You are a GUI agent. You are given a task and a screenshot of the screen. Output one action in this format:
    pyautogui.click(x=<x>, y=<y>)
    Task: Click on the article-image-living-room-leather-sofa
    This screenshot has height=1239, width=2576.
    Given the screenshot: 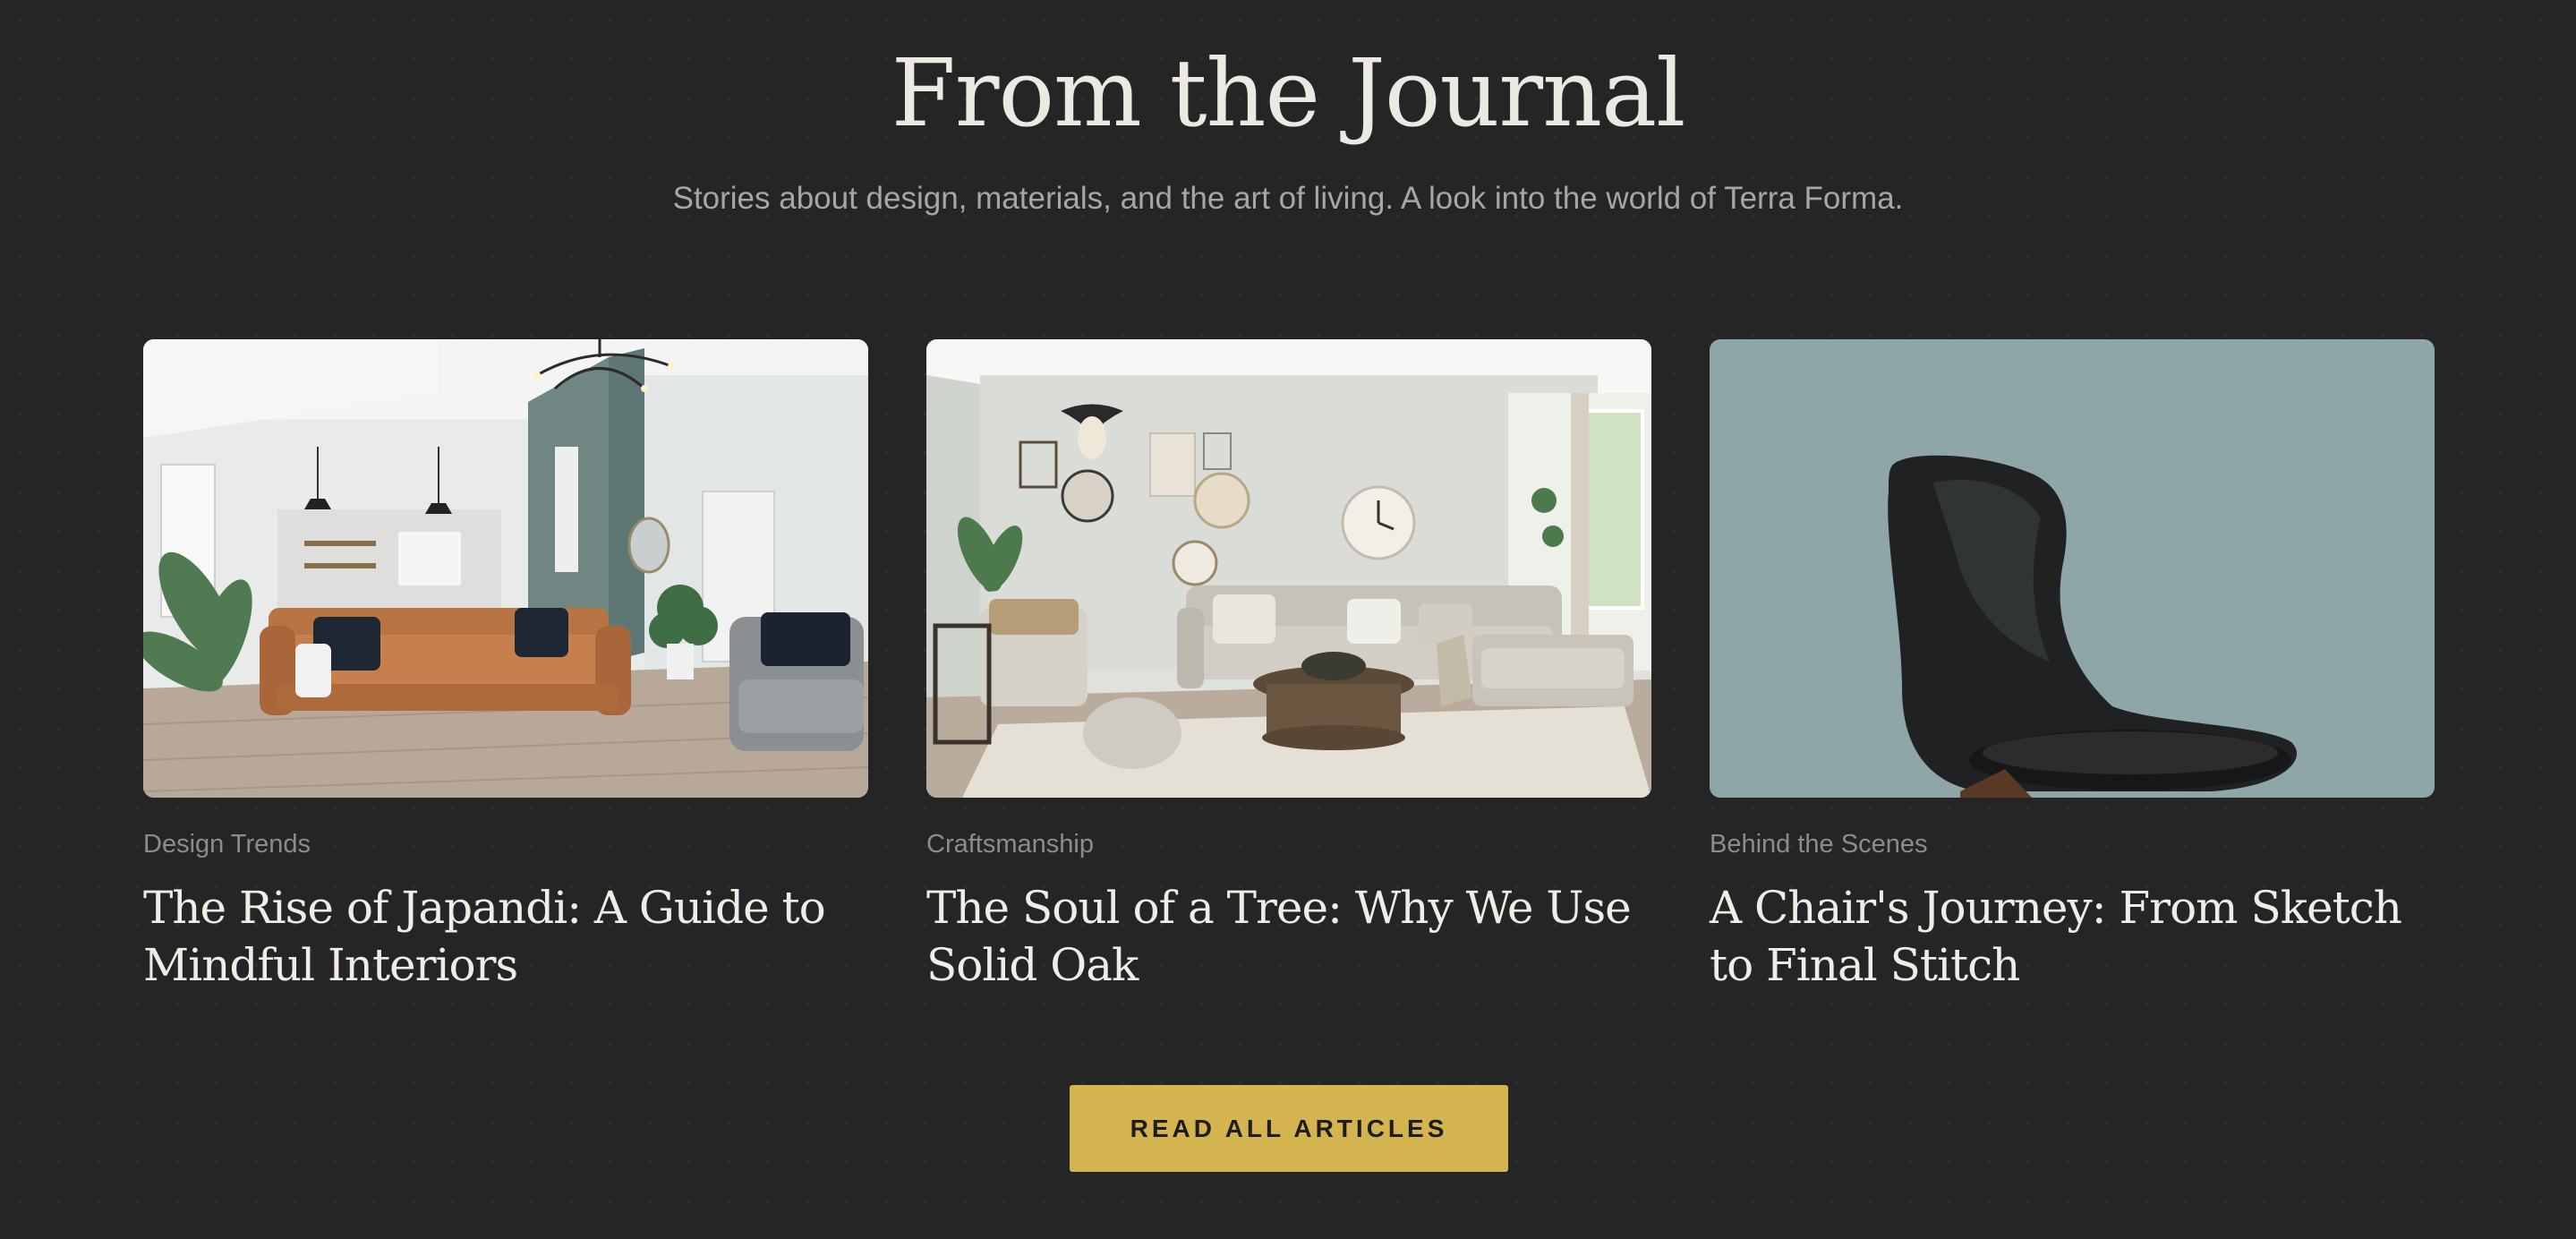 What is the action you would take?
    pyautogui.click(x=505, y=568)
    